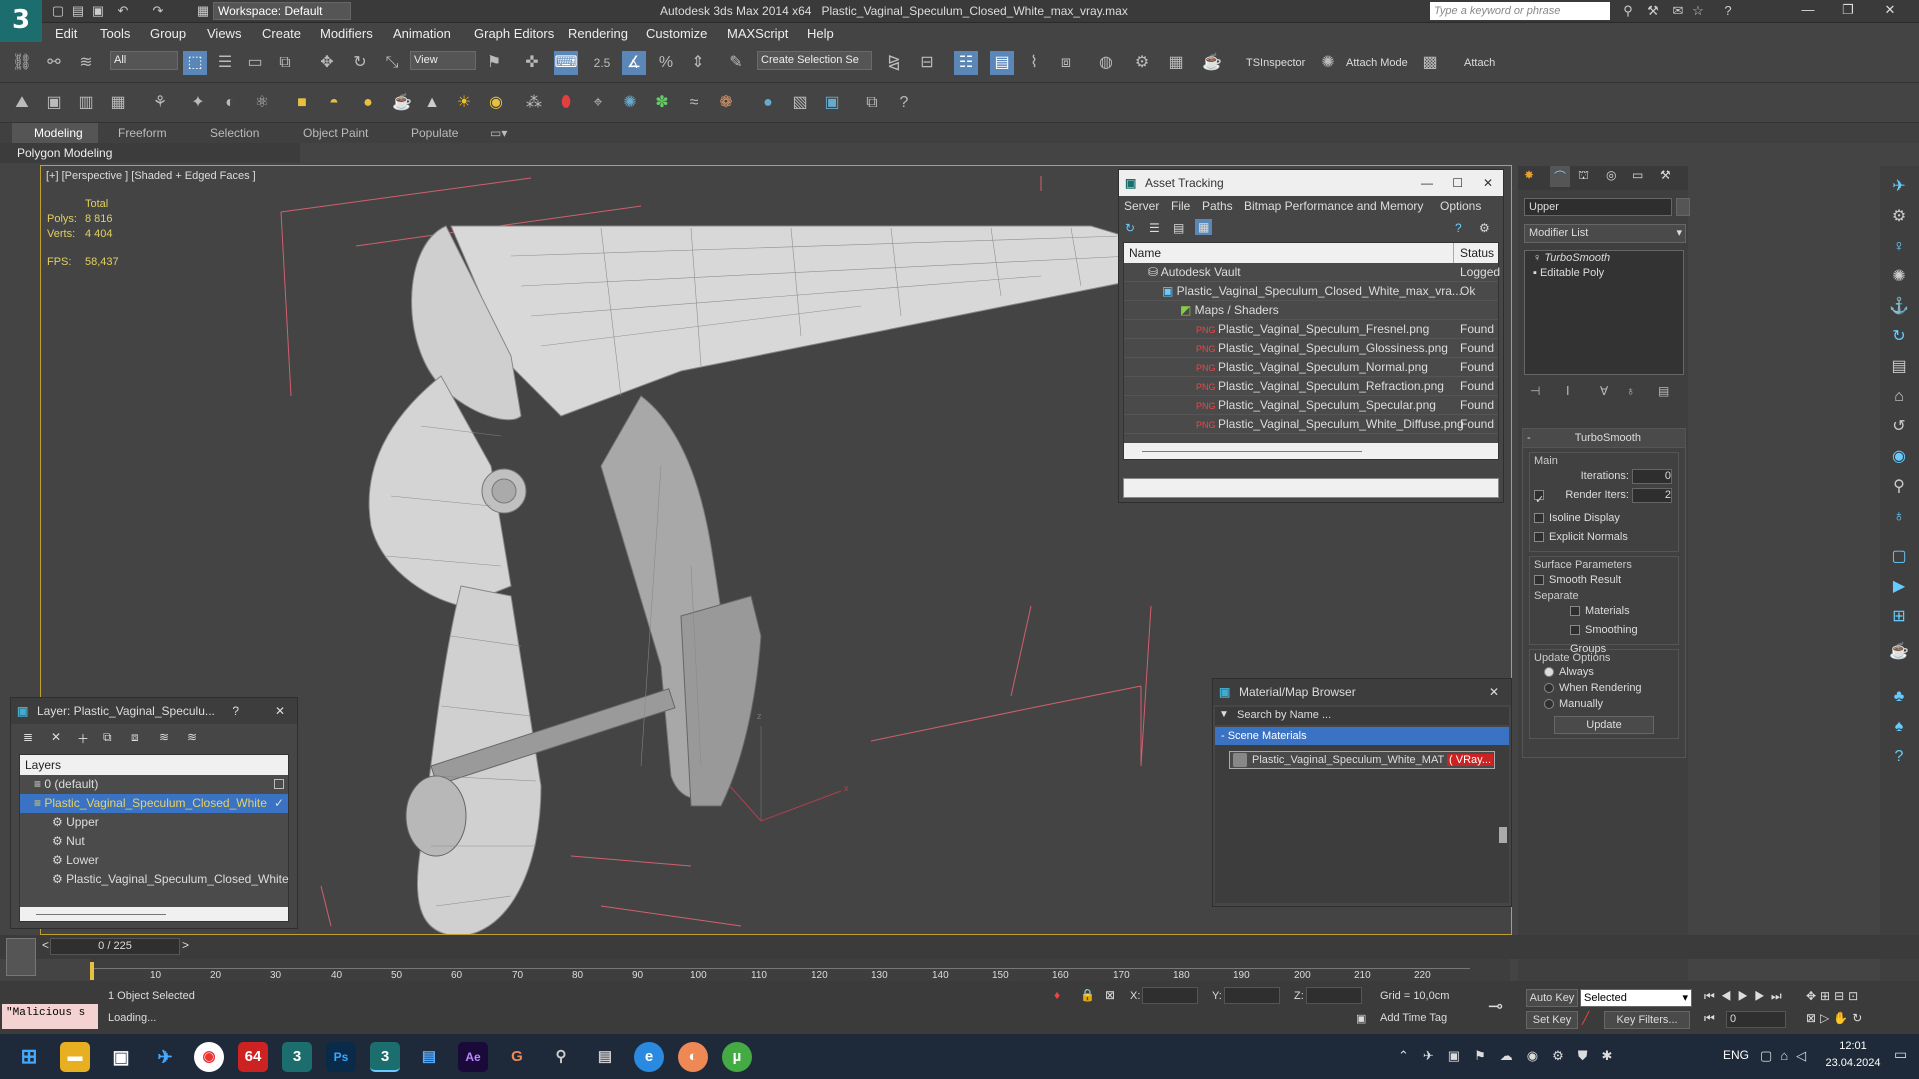  I want to click on modifier-list-dropdown: Modifier List ▾, so click(1605, 233).